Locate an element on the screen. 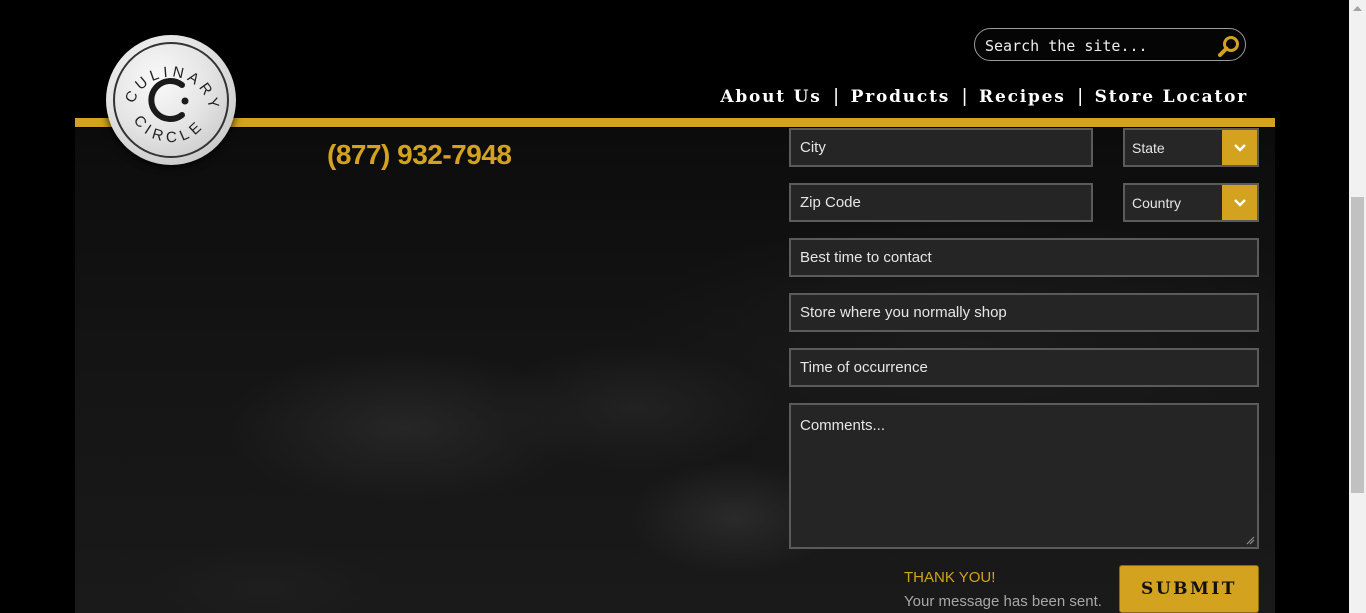  scroll-up-arrow-icon is located at coordinates (1357, 8).